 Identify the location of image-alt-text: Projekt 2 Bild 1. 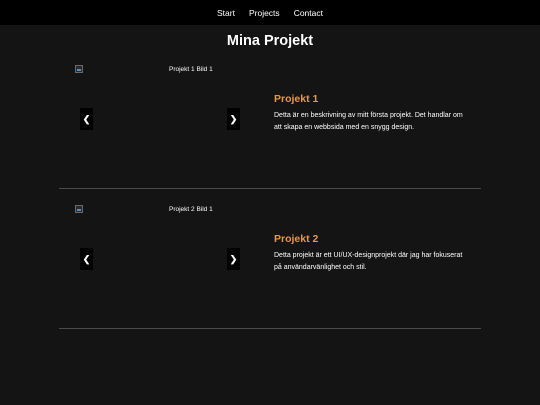
(191, 209).